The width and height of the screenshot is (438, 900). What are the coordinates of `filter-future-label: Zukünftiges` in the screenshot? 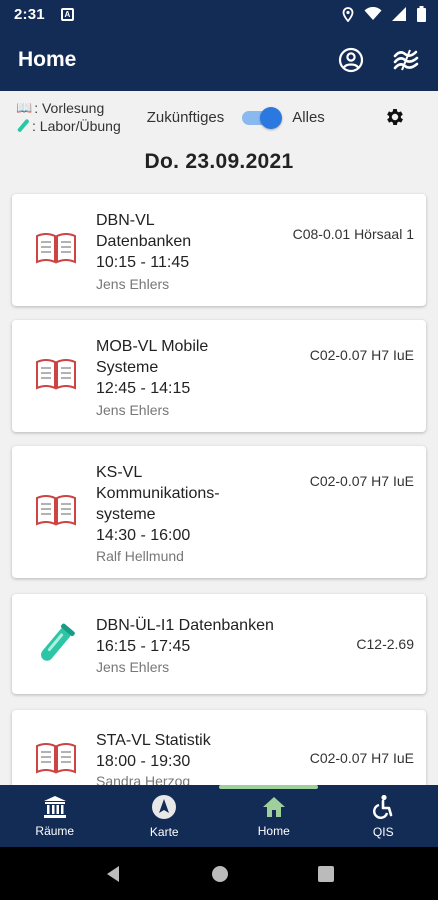 It's located at (185, 117).